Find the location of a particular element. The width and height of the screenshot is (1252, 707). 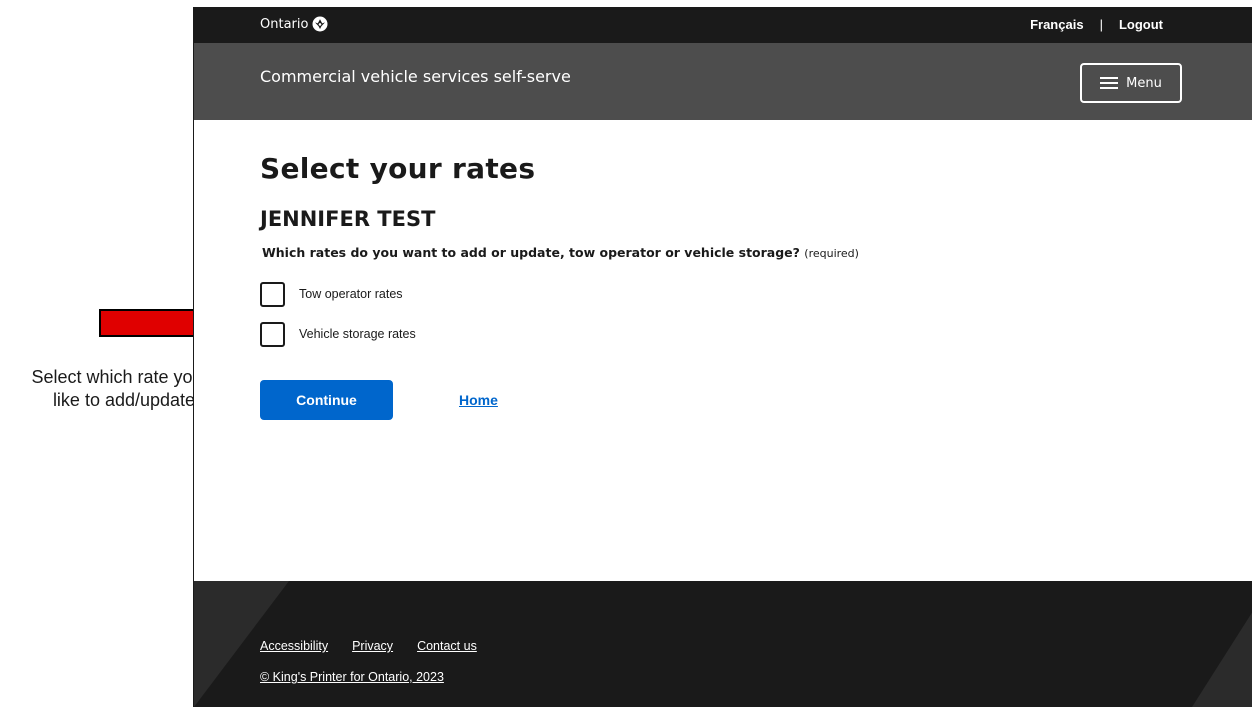

service-title: Commercial vehicle services self-serve is located at coordinates (415, 76).